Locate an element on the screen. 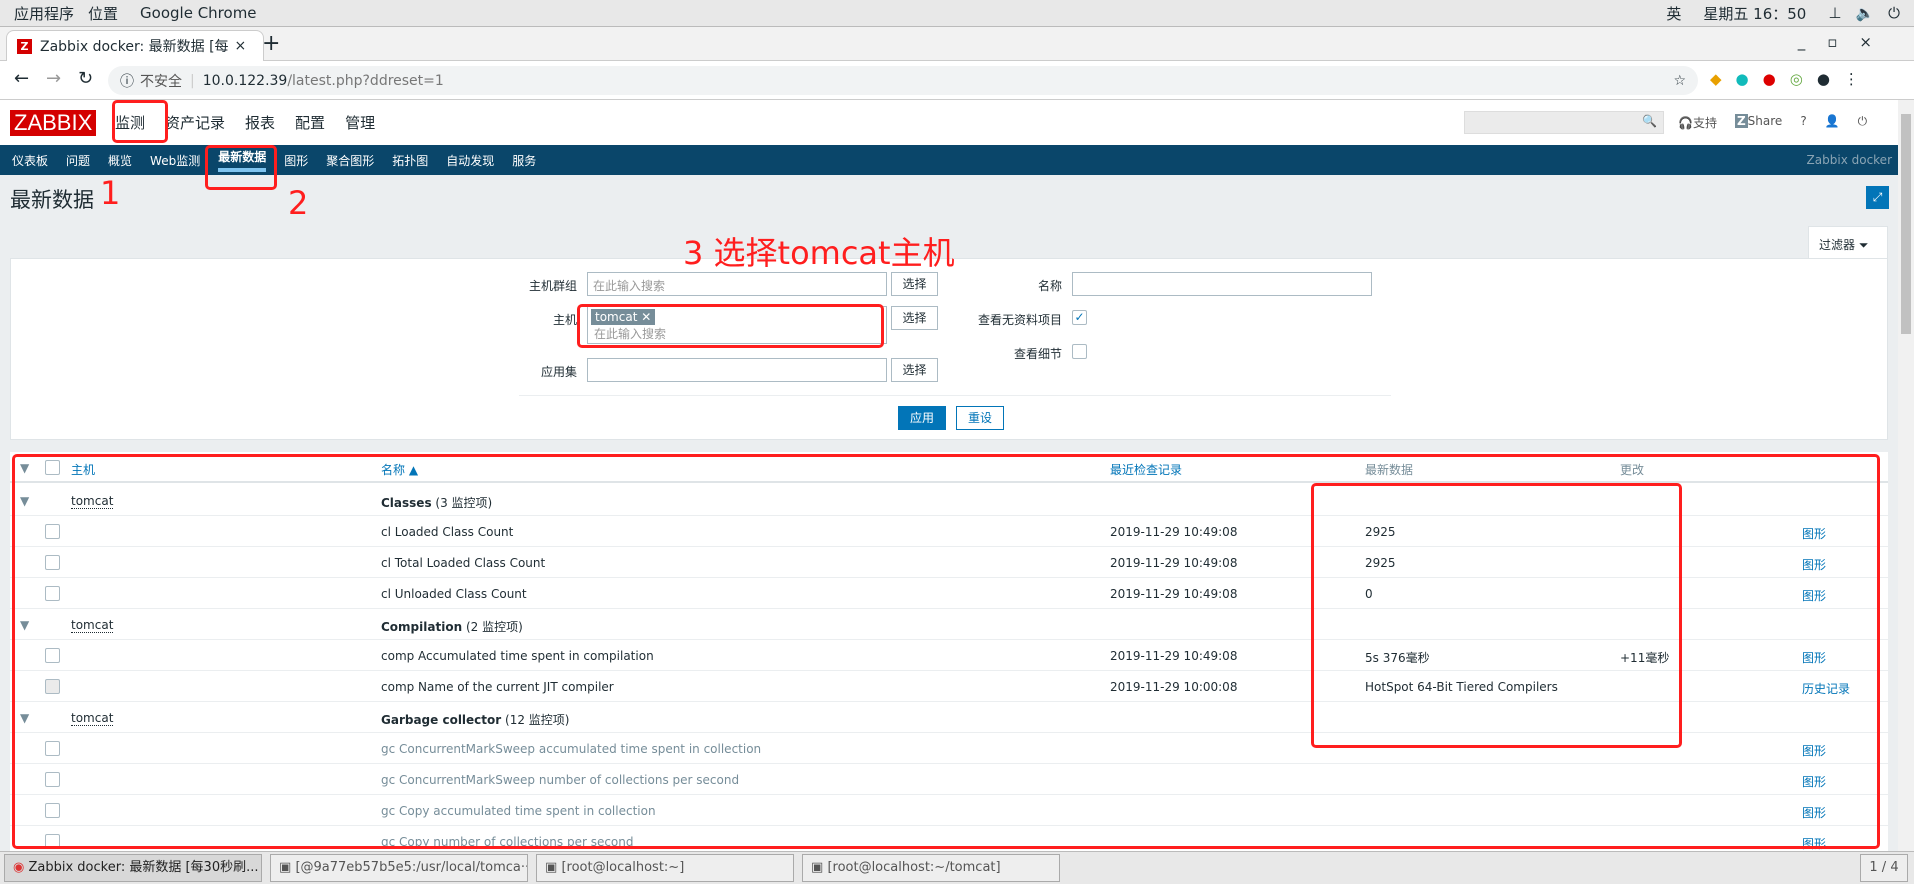 This screenshot has height=884, width=1914. extension-green-icon: ◎ is located at coordinates (1796, 79).